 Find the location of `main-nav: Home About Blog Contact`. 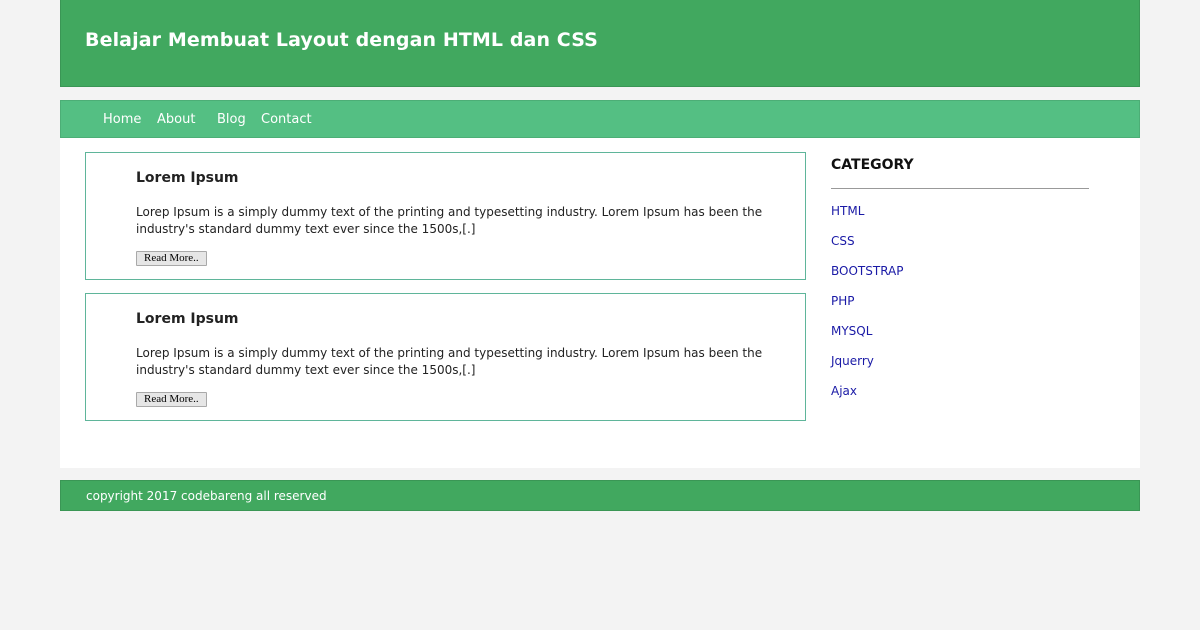

main-nav: Home About Blog Contact is located at coordinates (600, 119).